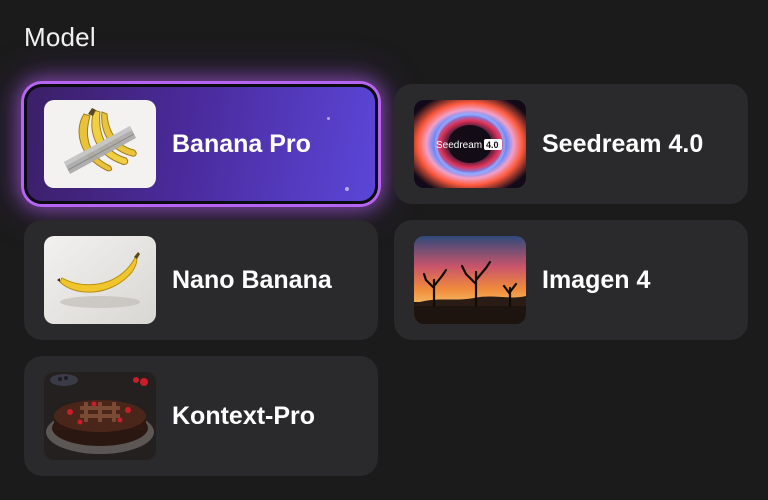 Image resolution: width=768 pixels, height=500 pixels. Describe the element at coordinates (252, 280) in the screenshot. I see `model-label-nano-banana: Nano Banana` at that location.